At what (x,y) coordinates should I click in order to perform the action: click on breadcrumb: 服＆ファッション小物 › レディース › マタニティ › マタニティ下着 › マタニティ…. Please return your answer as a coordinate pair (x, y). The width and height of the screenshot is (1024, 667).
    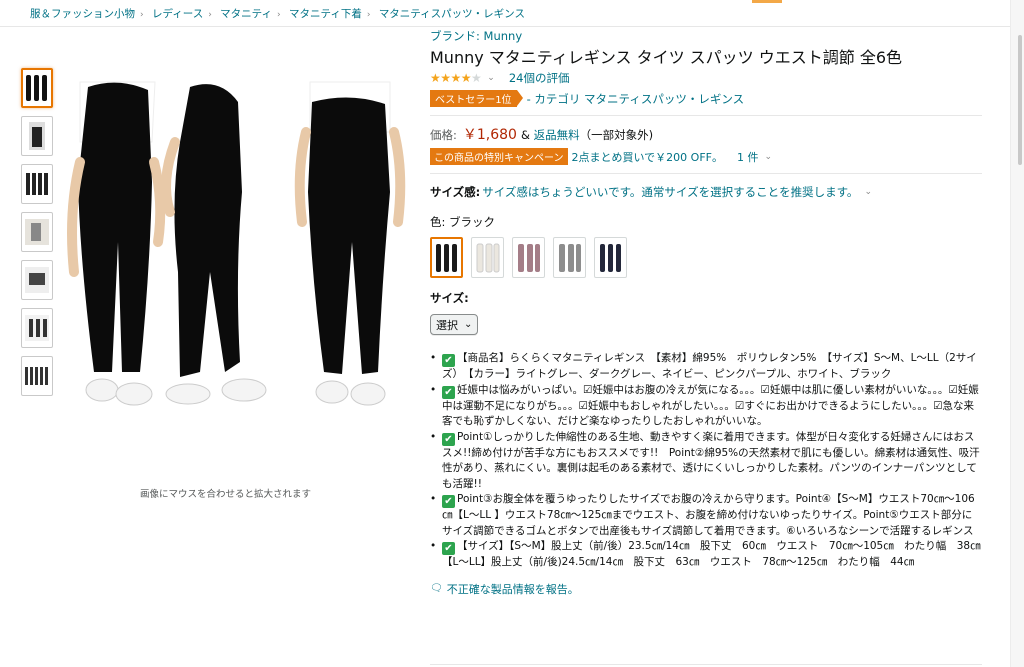
    Looking at the image, I should click on (277, 13).